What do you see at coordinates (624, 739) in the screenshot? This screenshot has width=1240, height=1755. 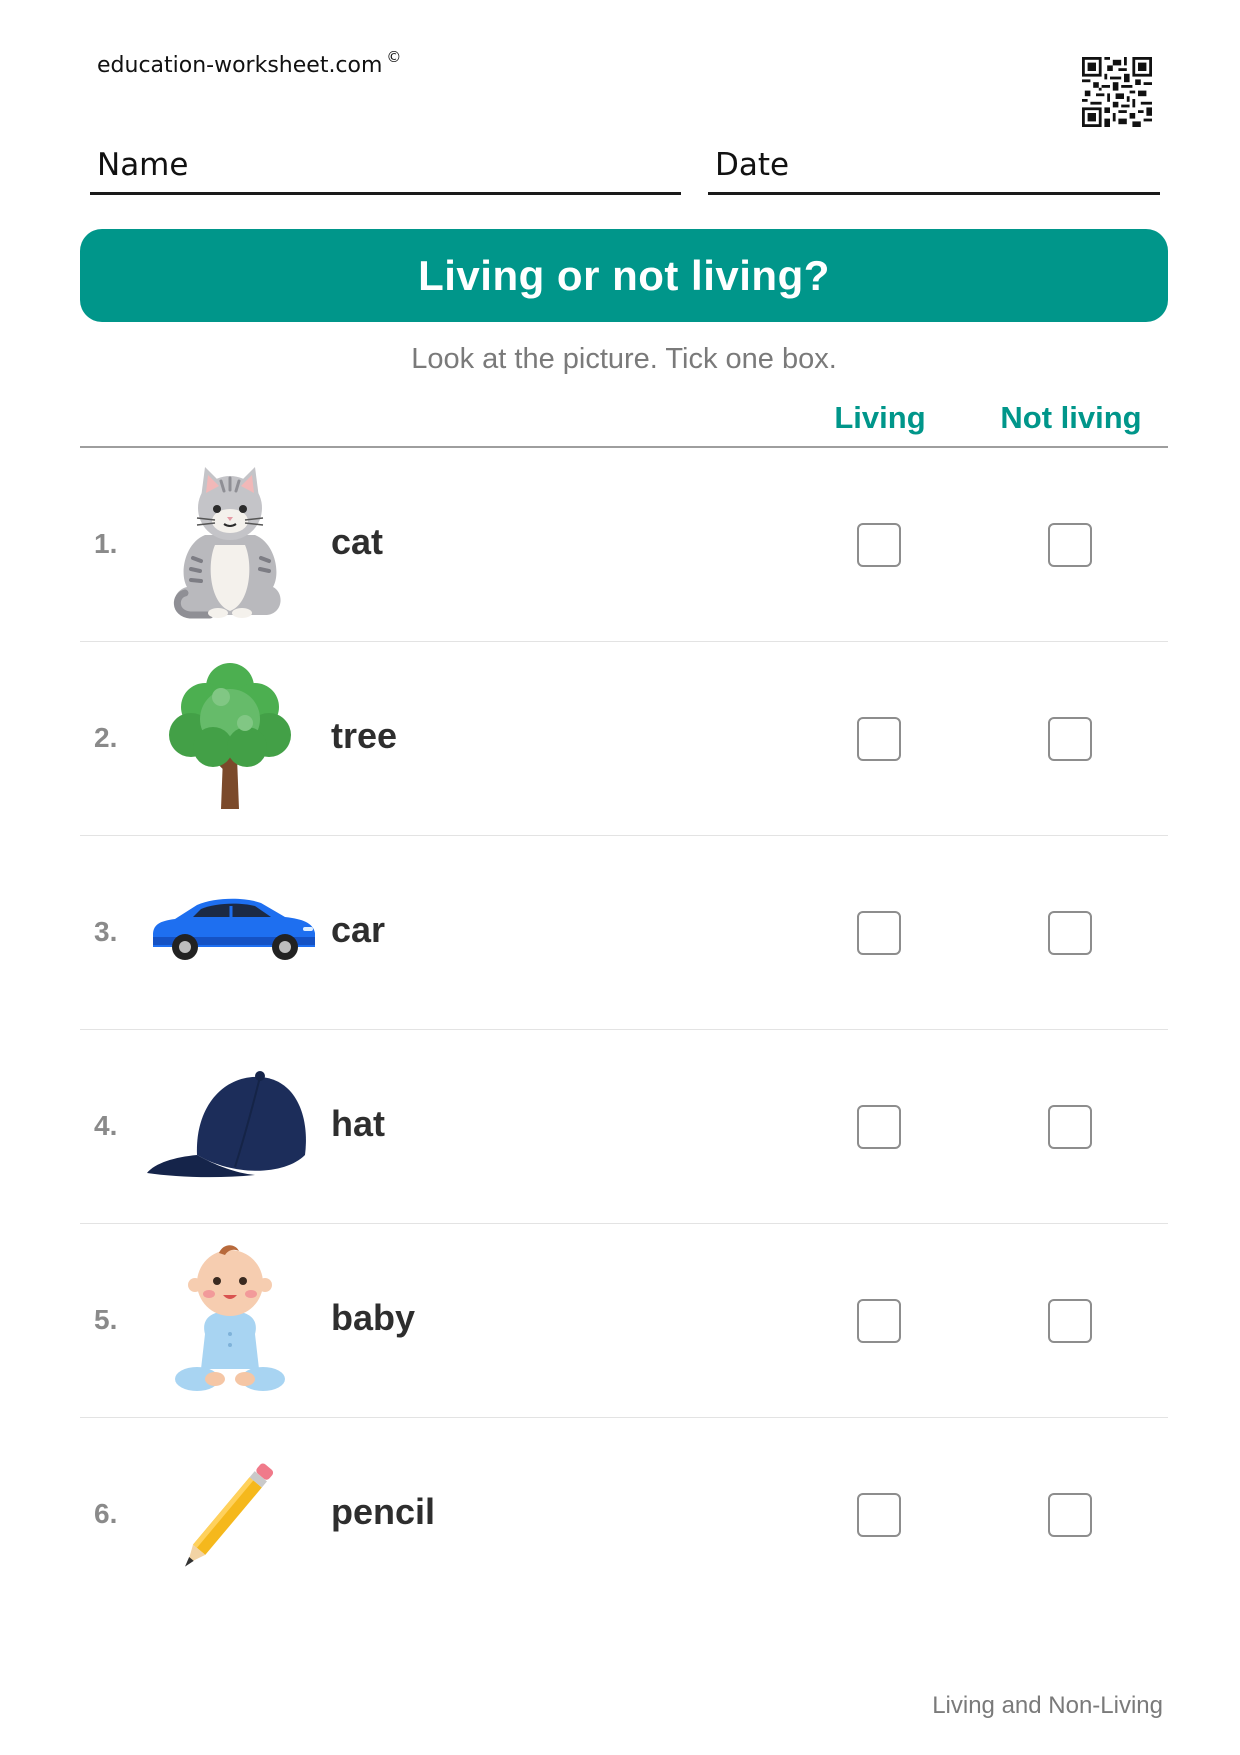 I see `worksheet-row-tree: 2. tree` at bounding box center [624, 739].